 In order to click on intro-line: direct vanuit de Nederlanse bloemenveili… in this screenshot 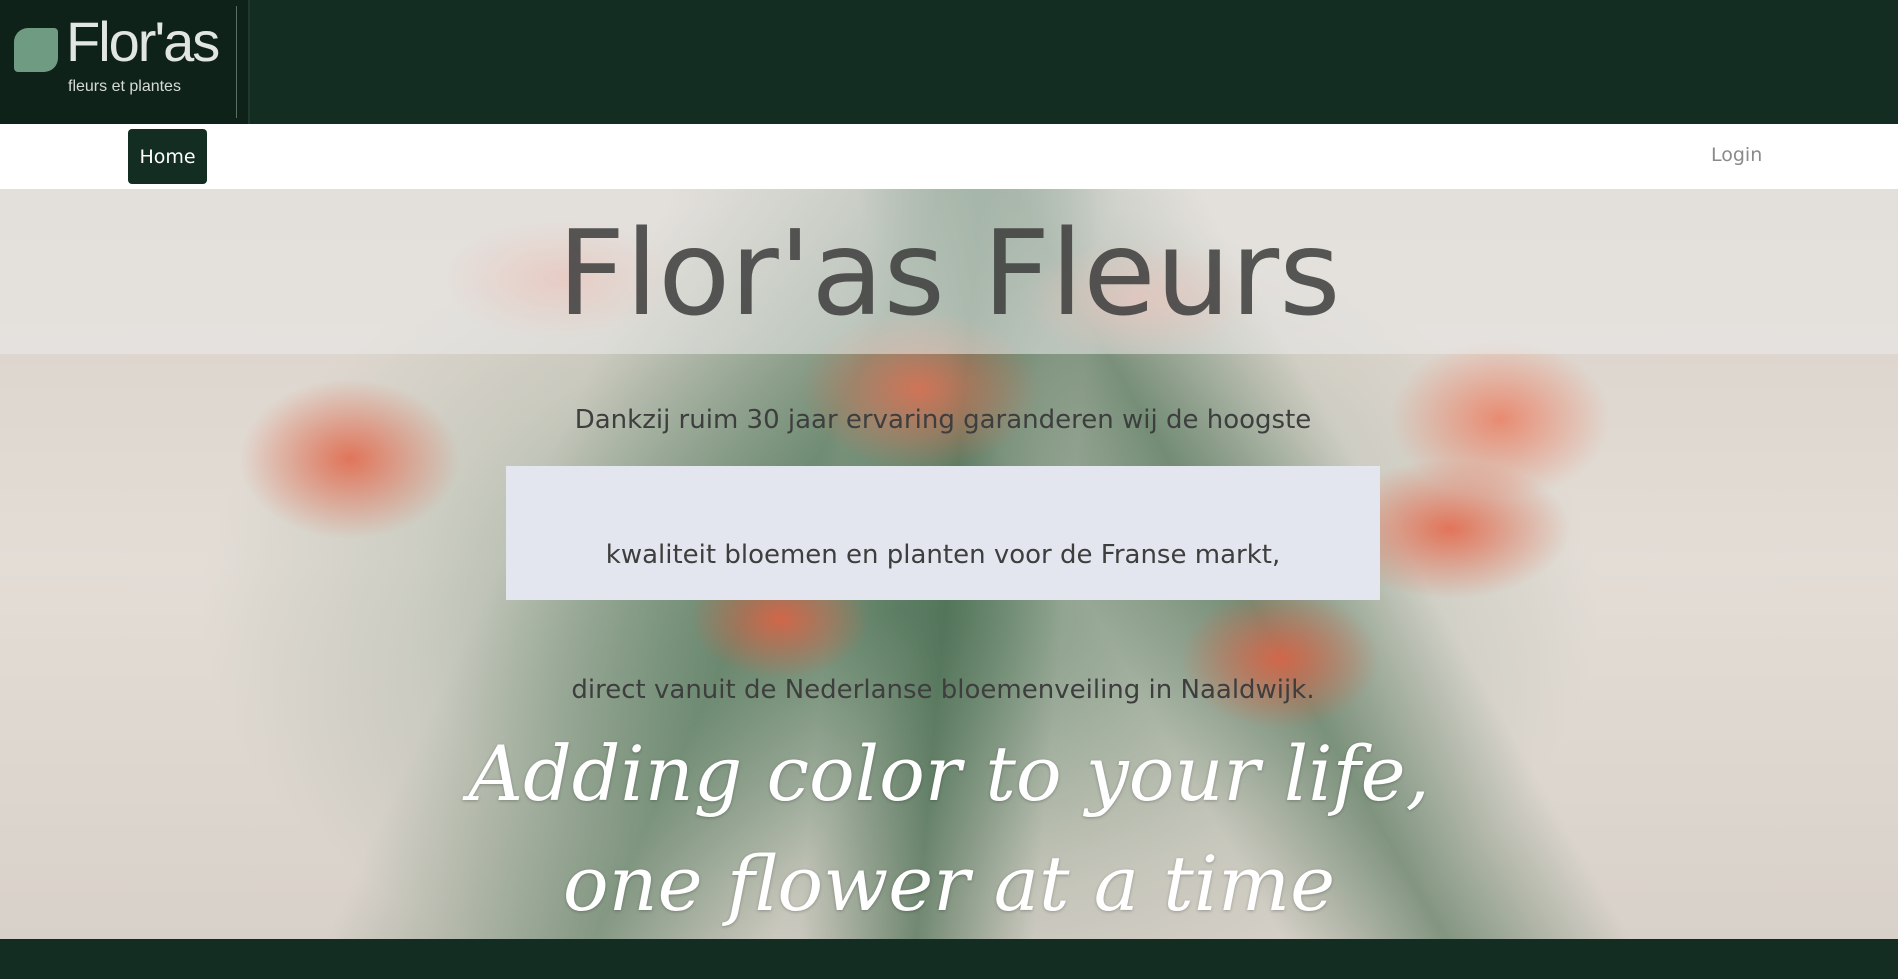, I will do `click(943, 690)`.